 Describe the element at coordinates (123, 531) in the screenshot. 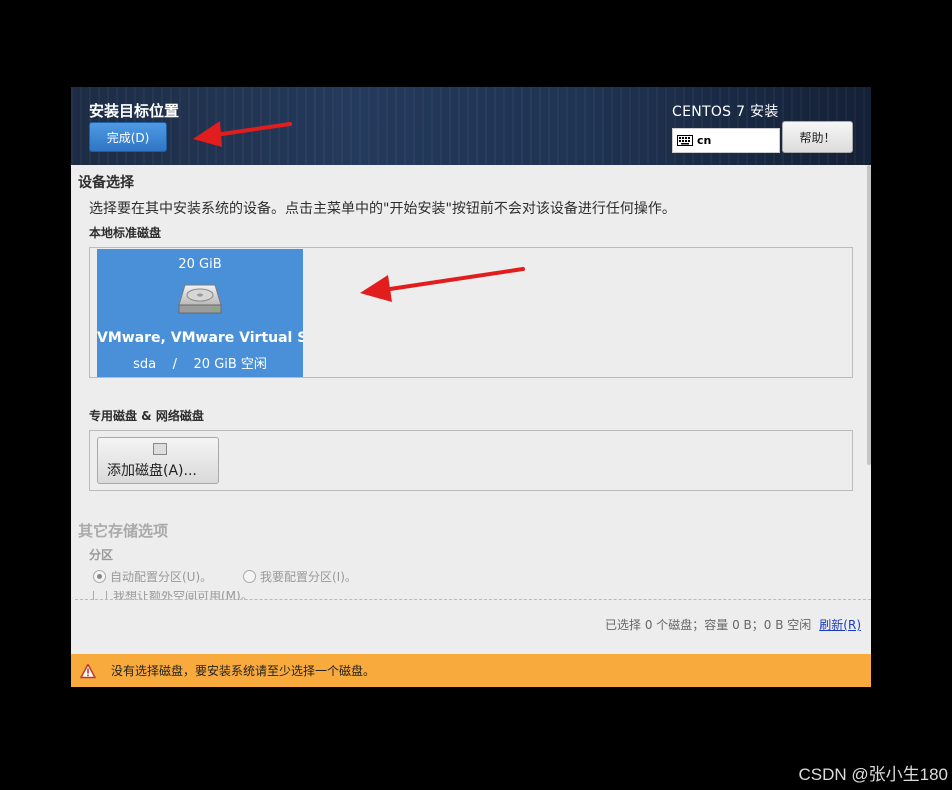

I see `other-storage-title: 其它存储选项` at that location.